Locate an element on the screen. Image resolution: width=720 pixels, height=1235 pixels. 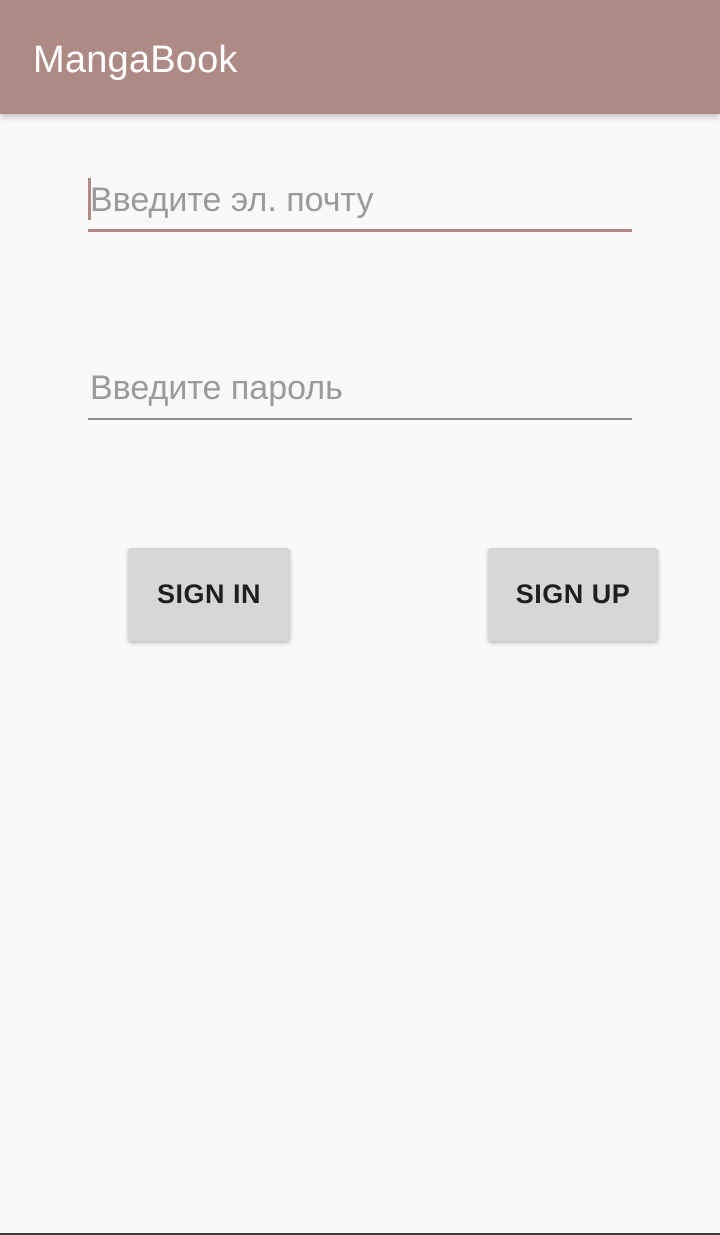
sign-up-button: SIGN UP is located at coordinates (573, 594).